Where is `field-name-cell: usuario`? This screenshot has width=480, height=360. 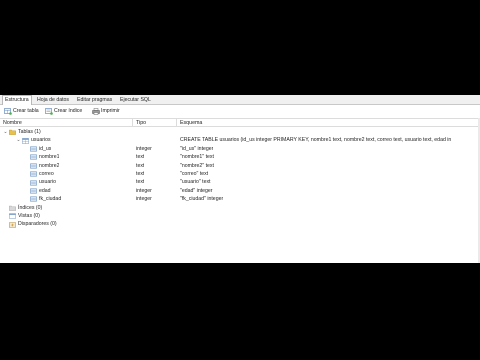
field-name-cell: usuario is located at coordinates (43, 182).